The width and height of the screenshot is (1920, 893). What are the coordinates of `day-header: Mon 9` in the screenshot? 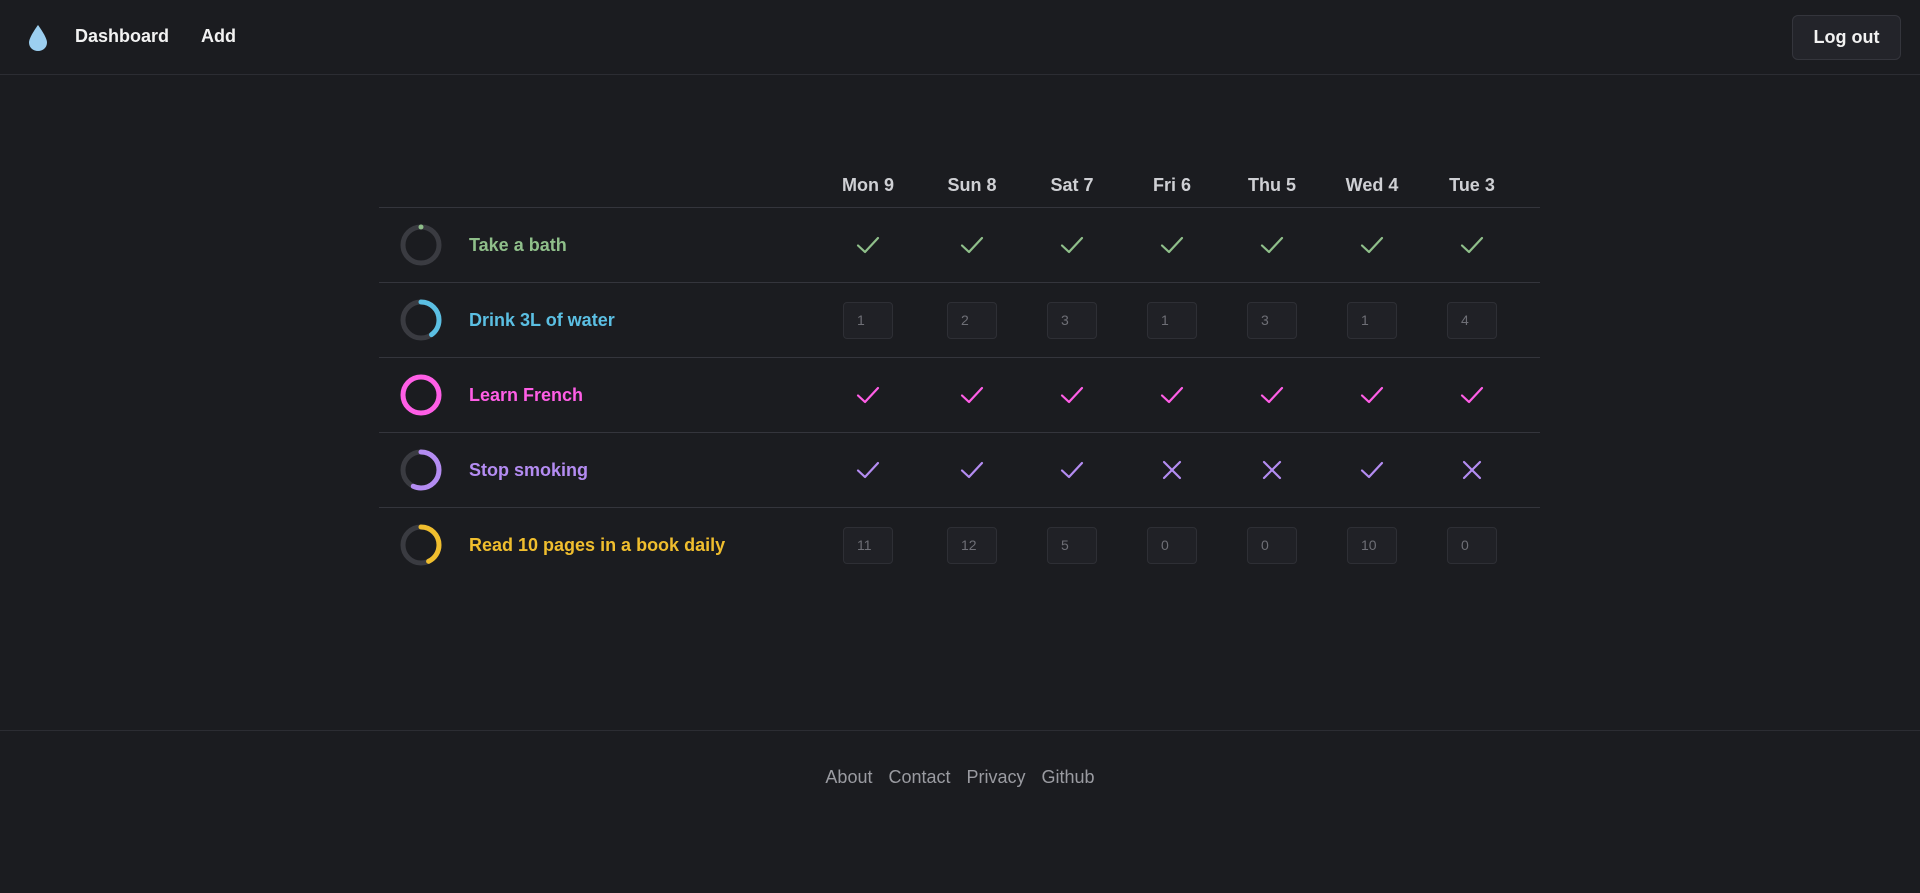 It's located at (868, 185).